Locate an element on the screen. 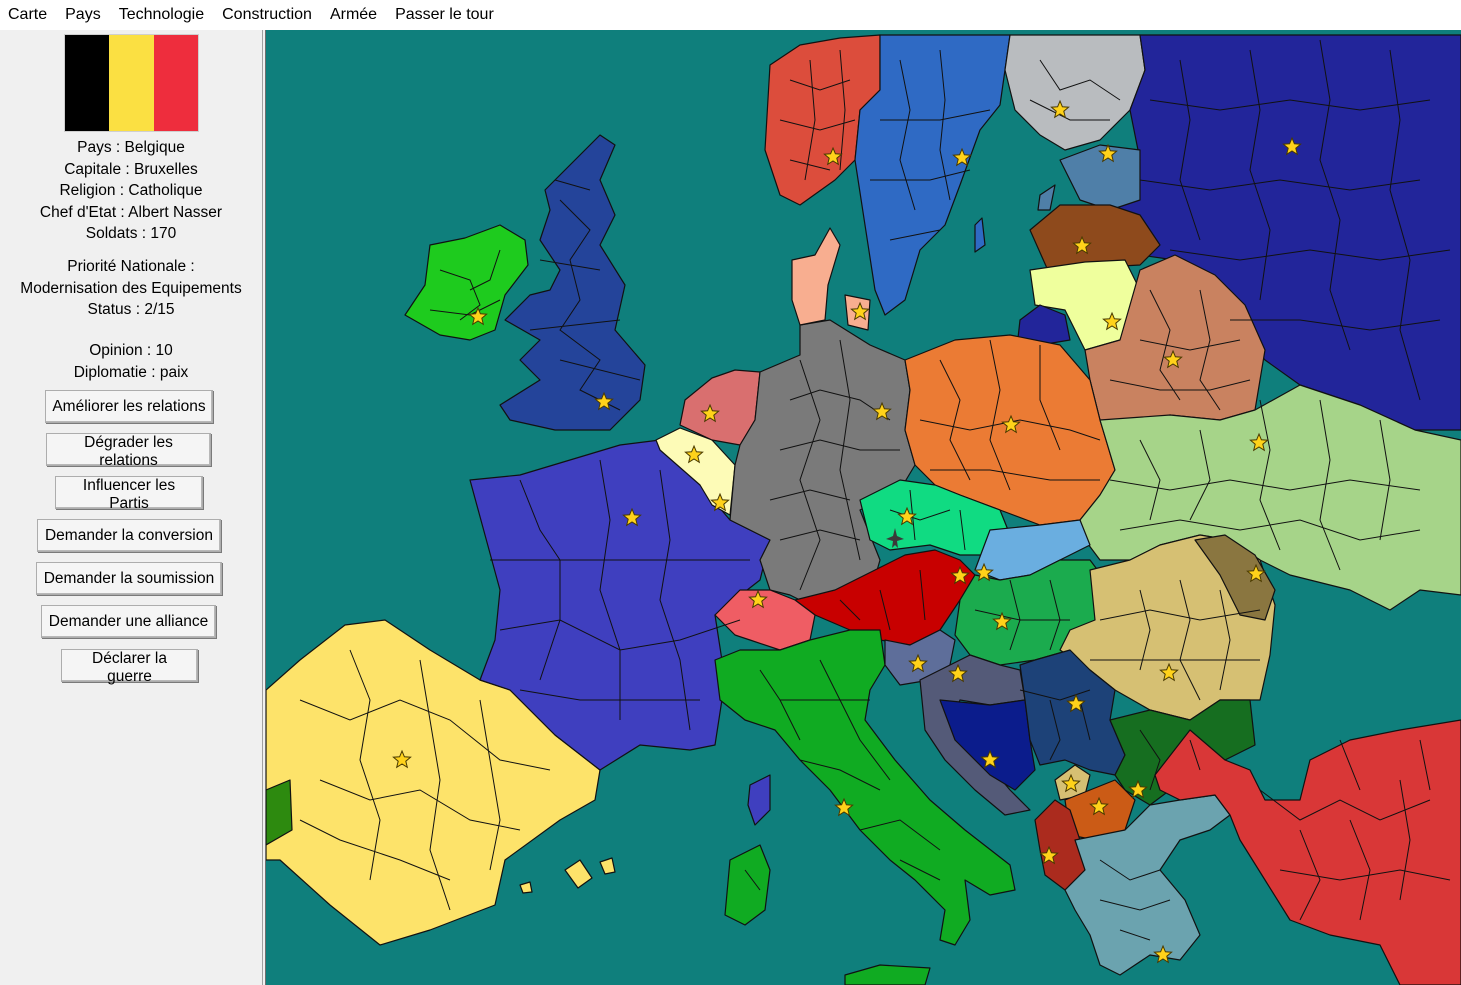  belgium-flag-icon is located at coordinates (131, 83).